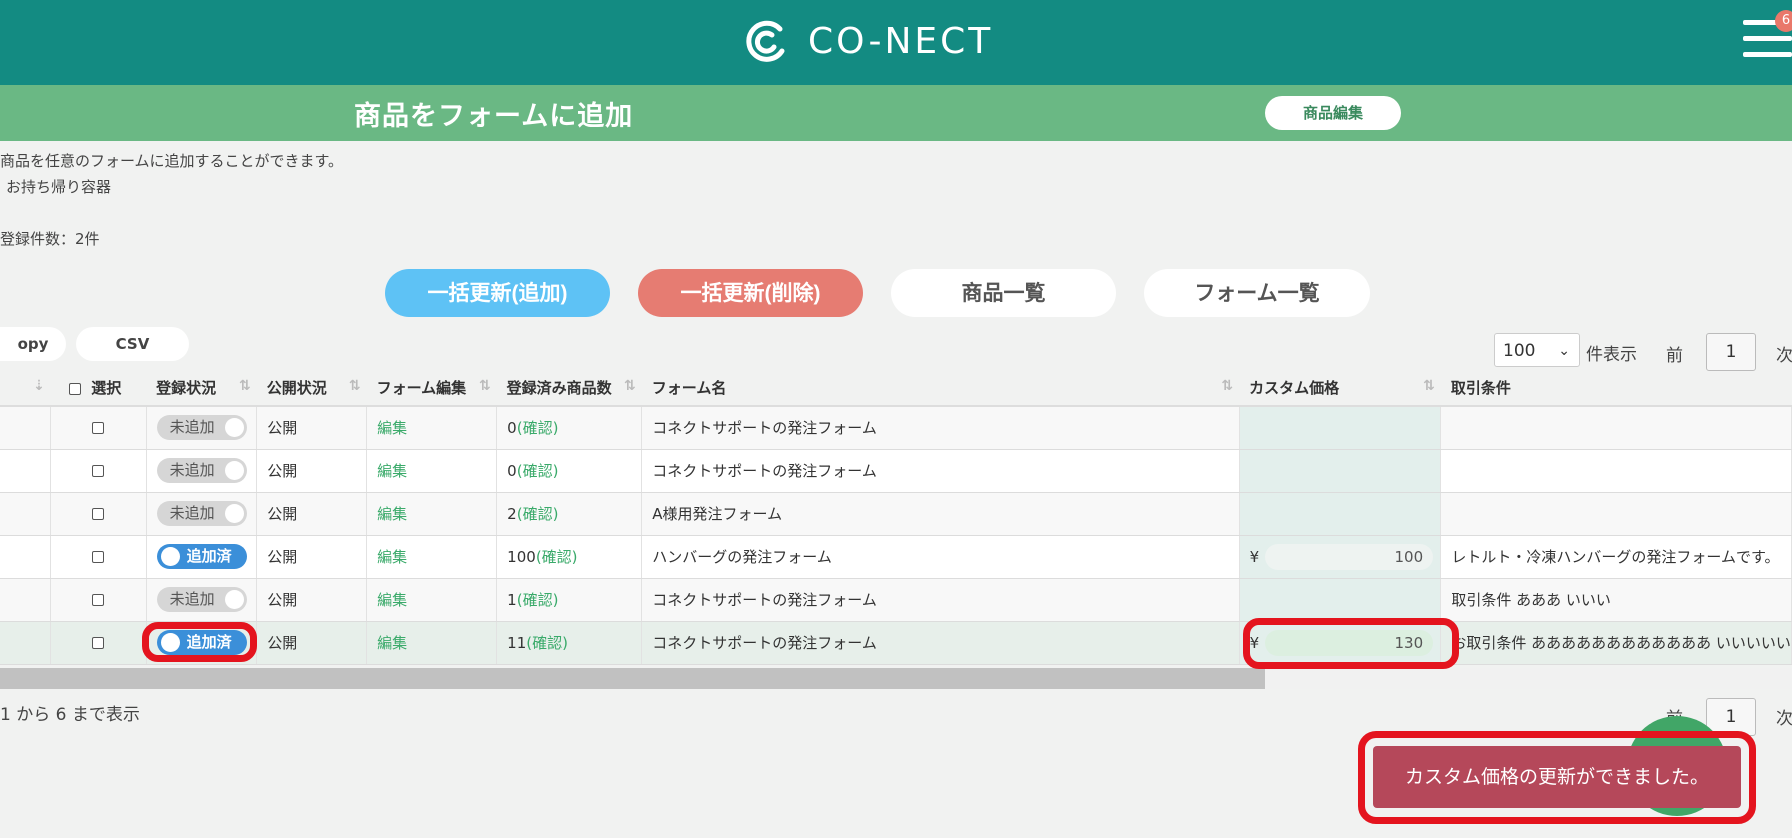  I want to click on form-name-cell: ハンバーグの発注フォーム, so click(940, 556).